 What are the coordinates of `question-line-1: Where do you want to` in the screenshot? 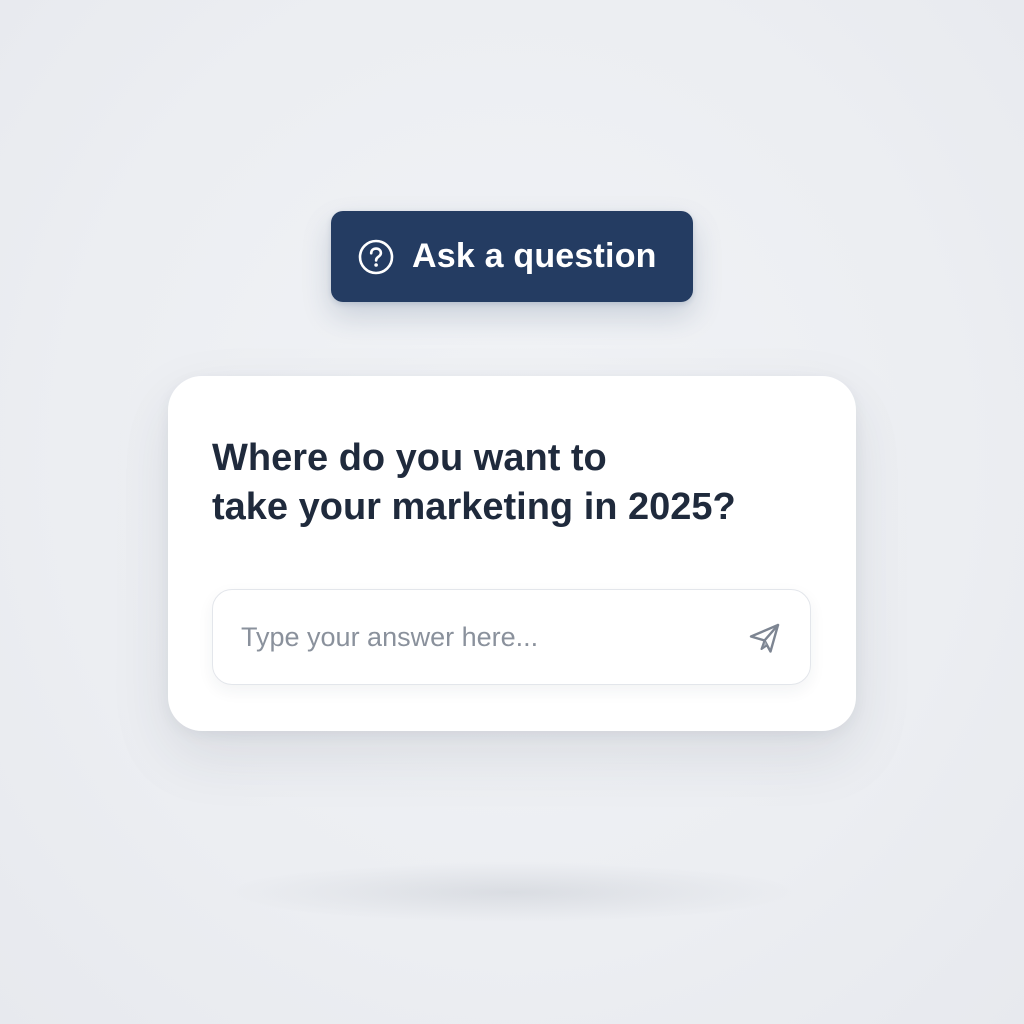 It's located at (409, 458).